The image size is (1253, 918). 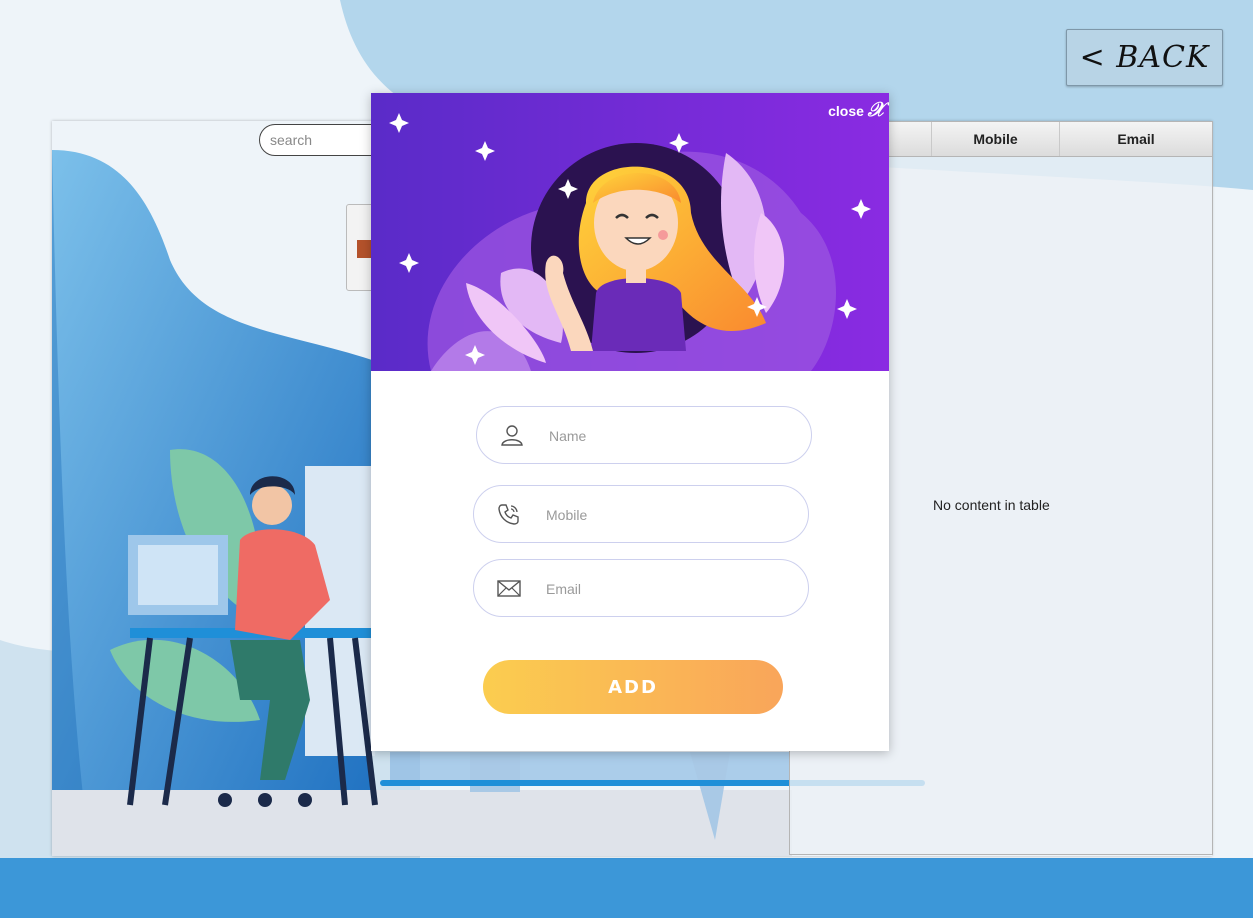 I want to click on mobile-field, so click(x=641, y=514).